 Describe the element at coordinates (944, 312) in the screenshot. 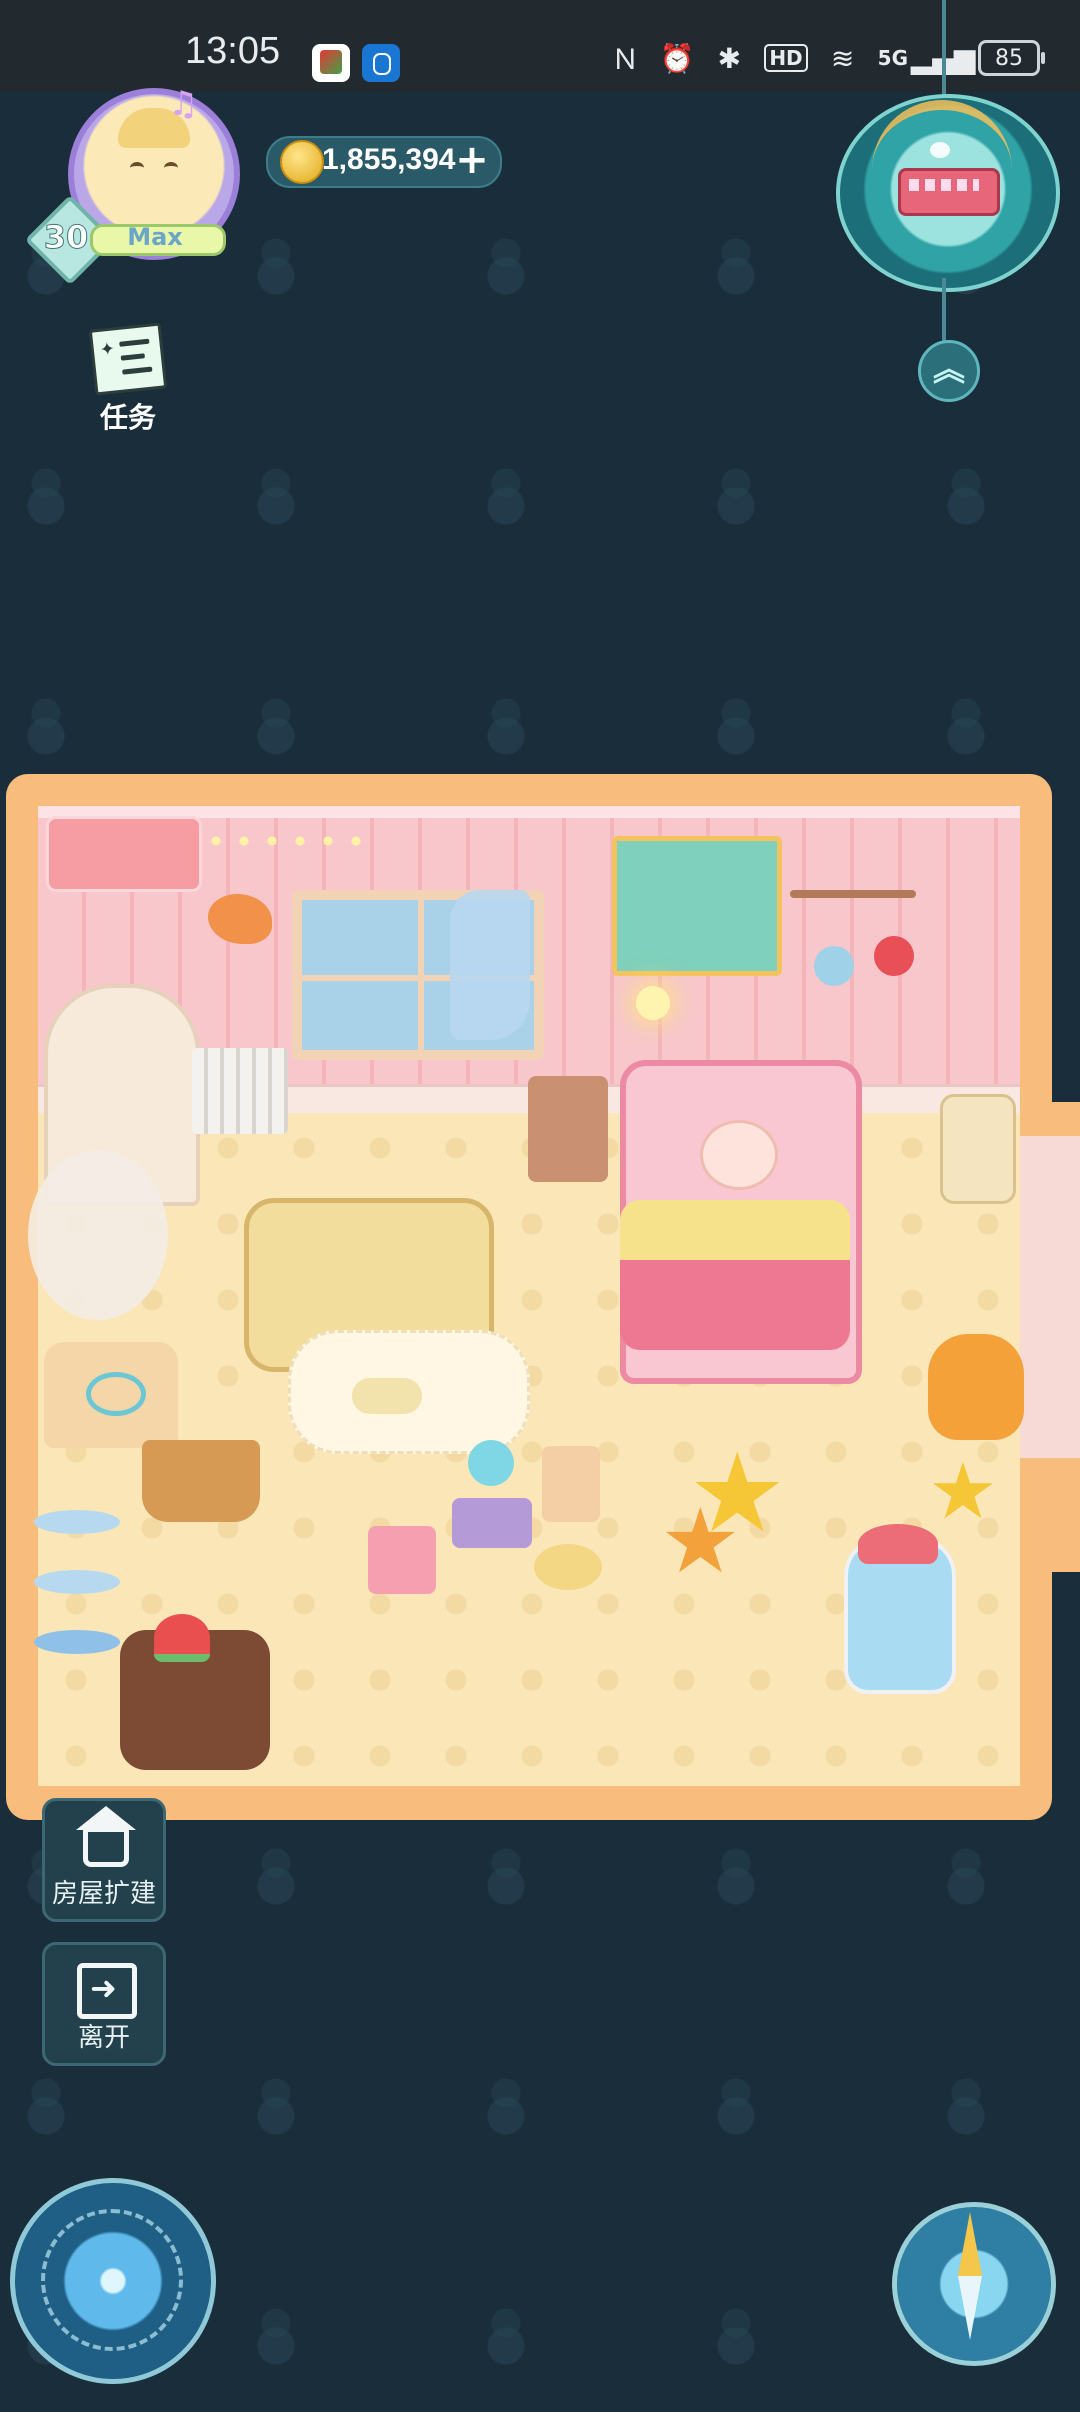

I see `emblem-chain-lower` at that location.